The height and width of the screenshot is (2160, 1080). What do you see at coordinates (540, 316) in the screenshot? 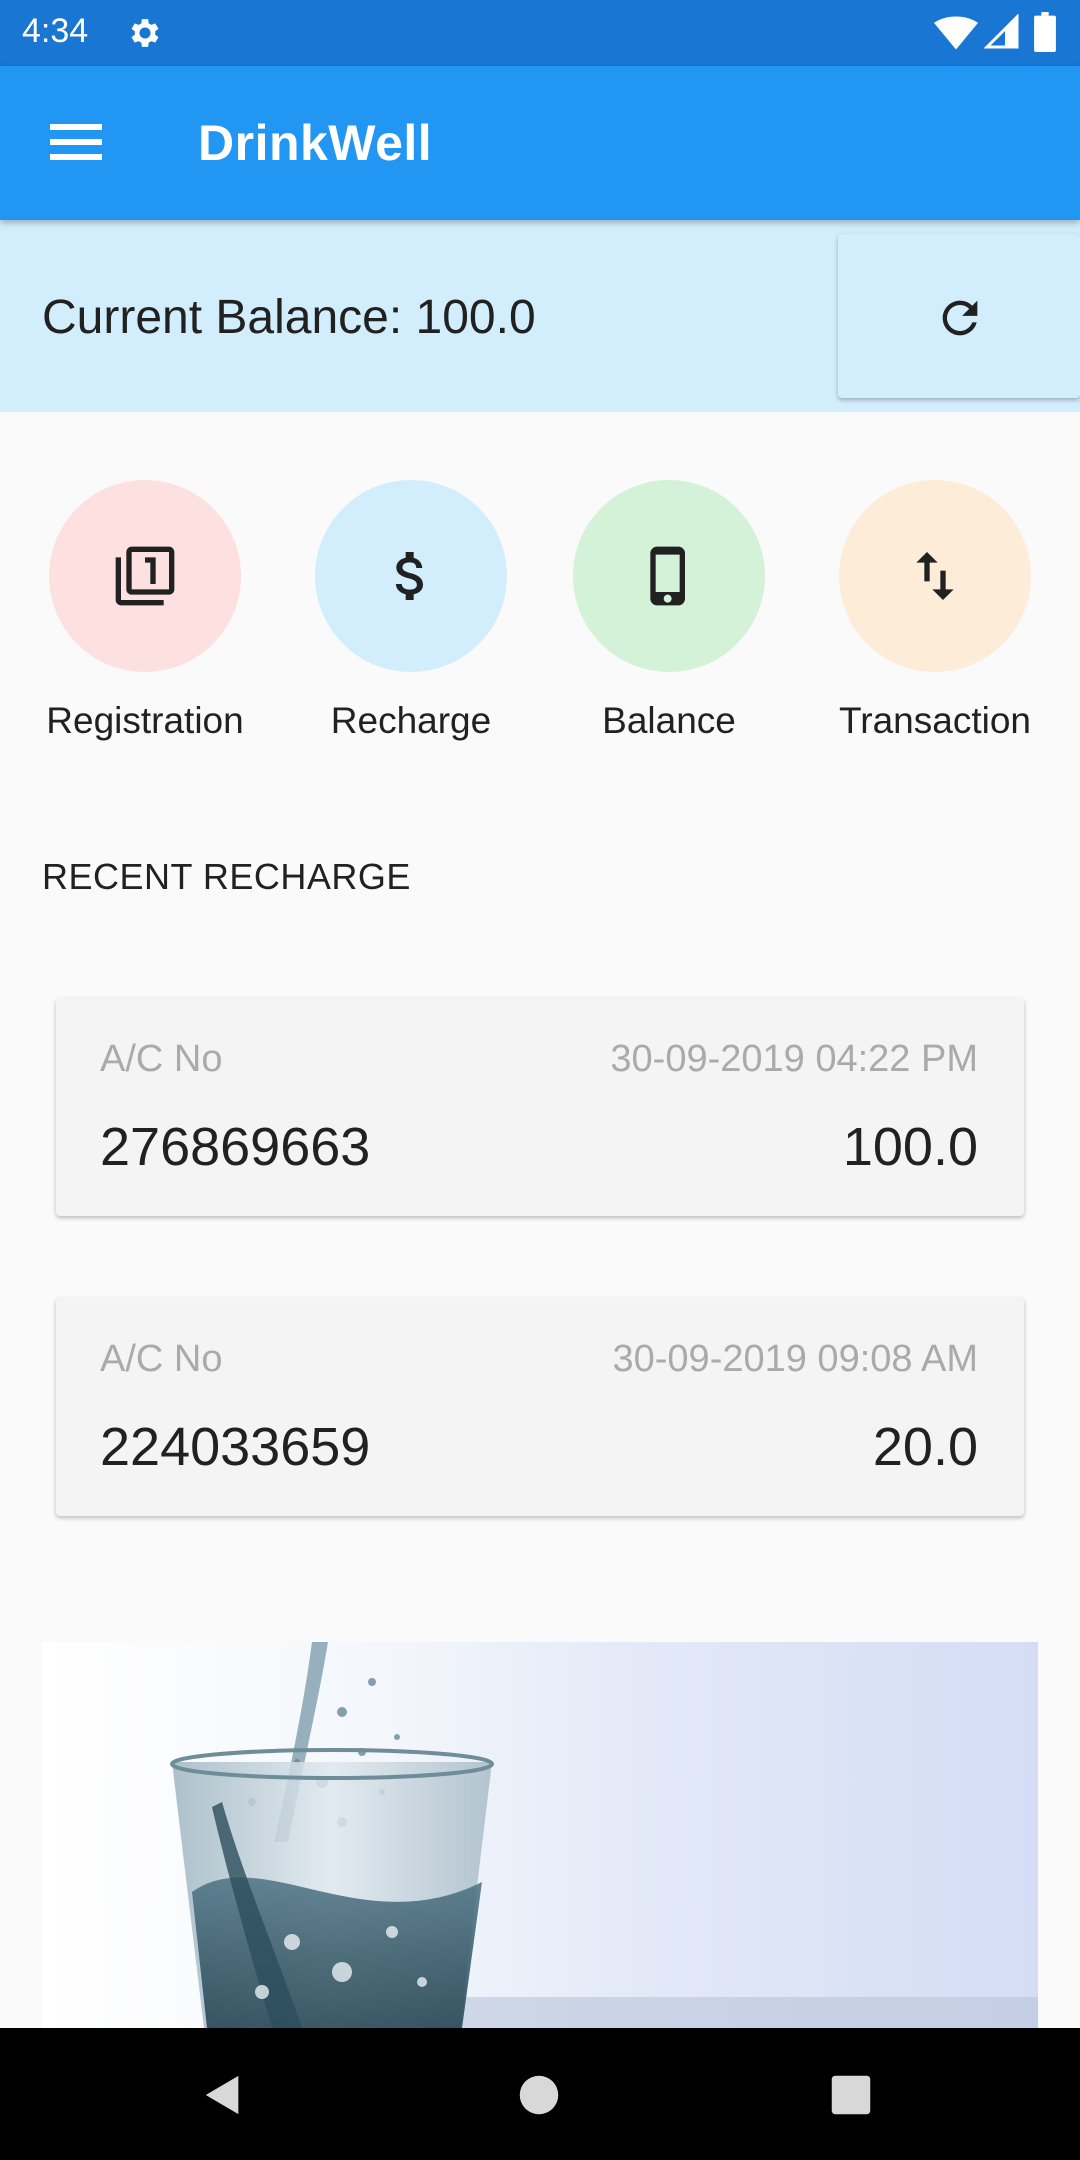
I see `balance-section: Current Balance: 100.0` at bounding box center [540, 316].